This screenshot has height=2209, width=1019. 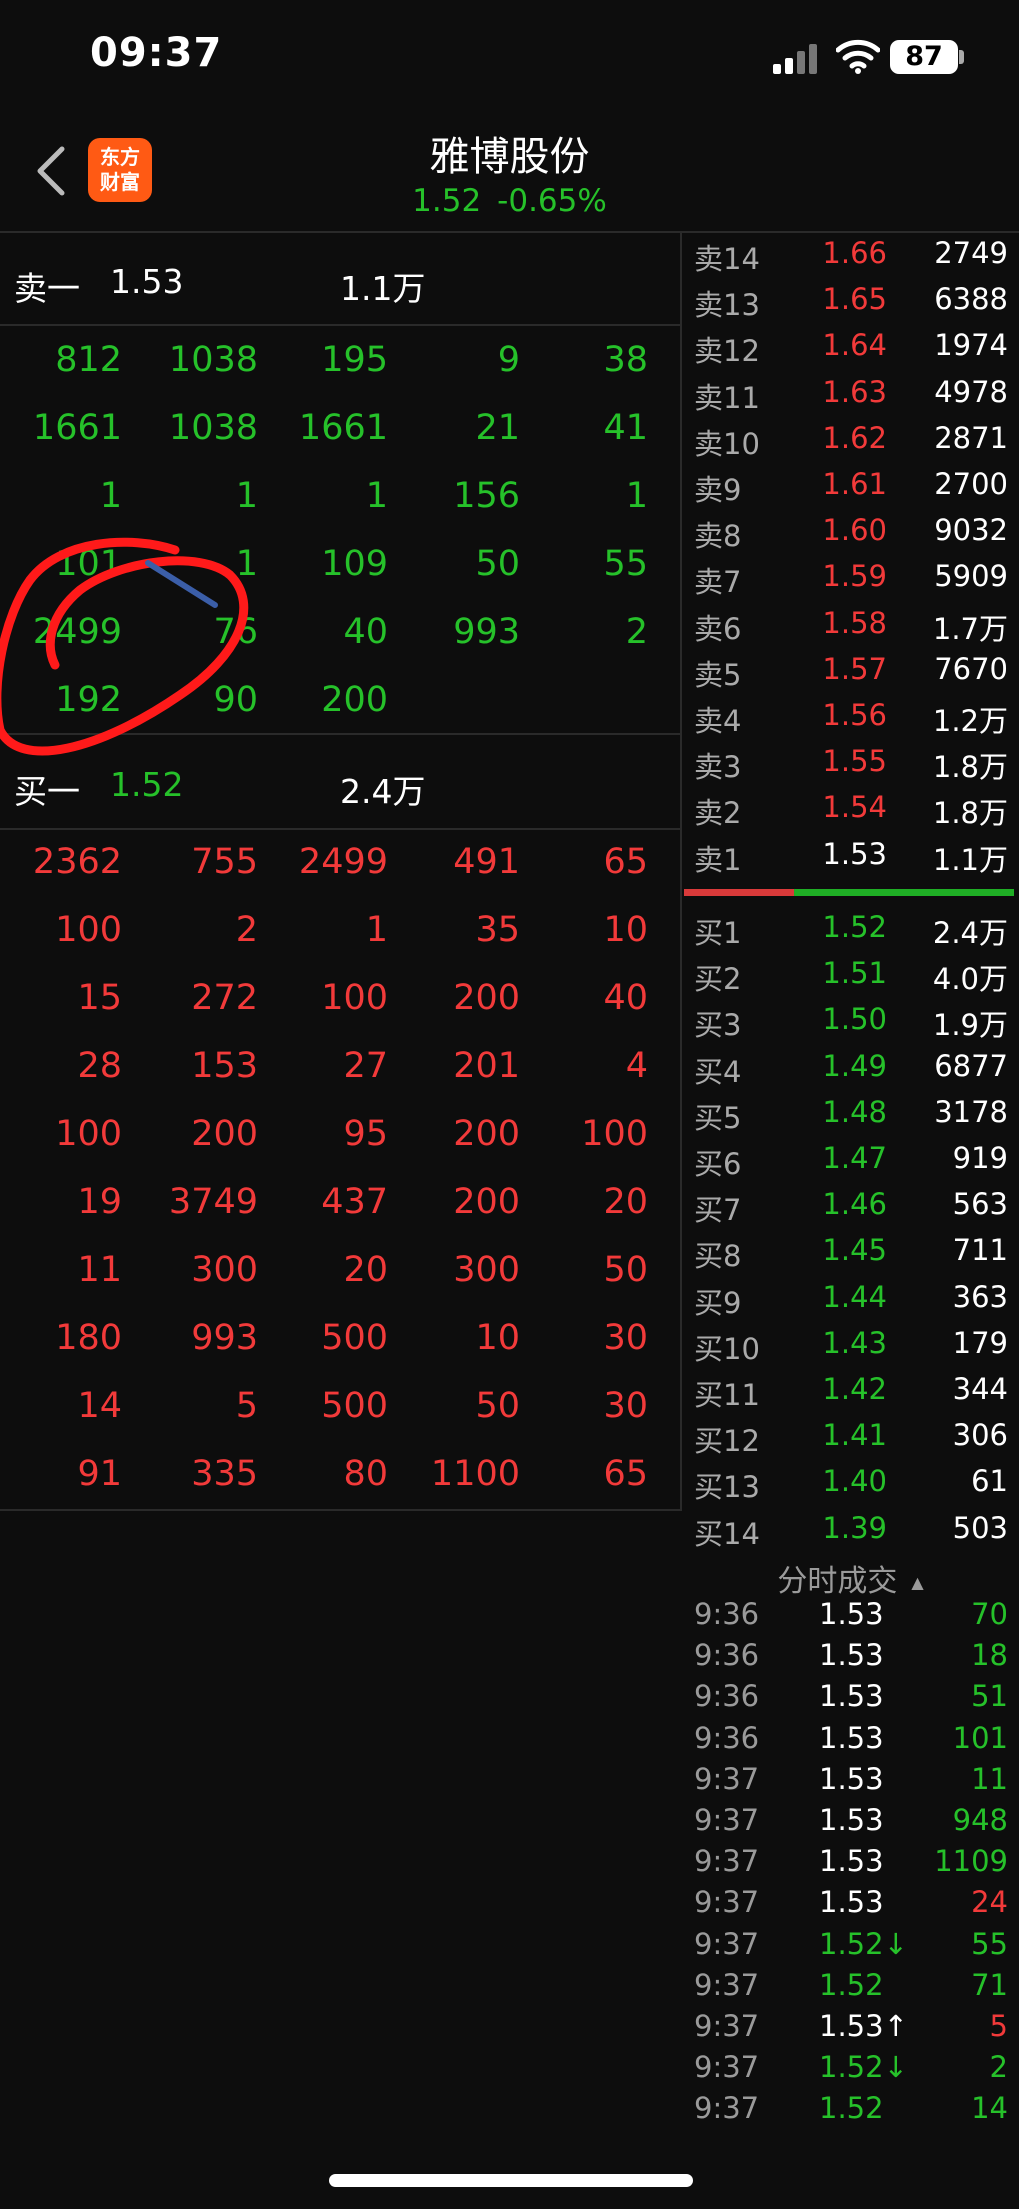 I want to click on order-book-row: 买8 1.45 711, so click(x=850, y=1256).